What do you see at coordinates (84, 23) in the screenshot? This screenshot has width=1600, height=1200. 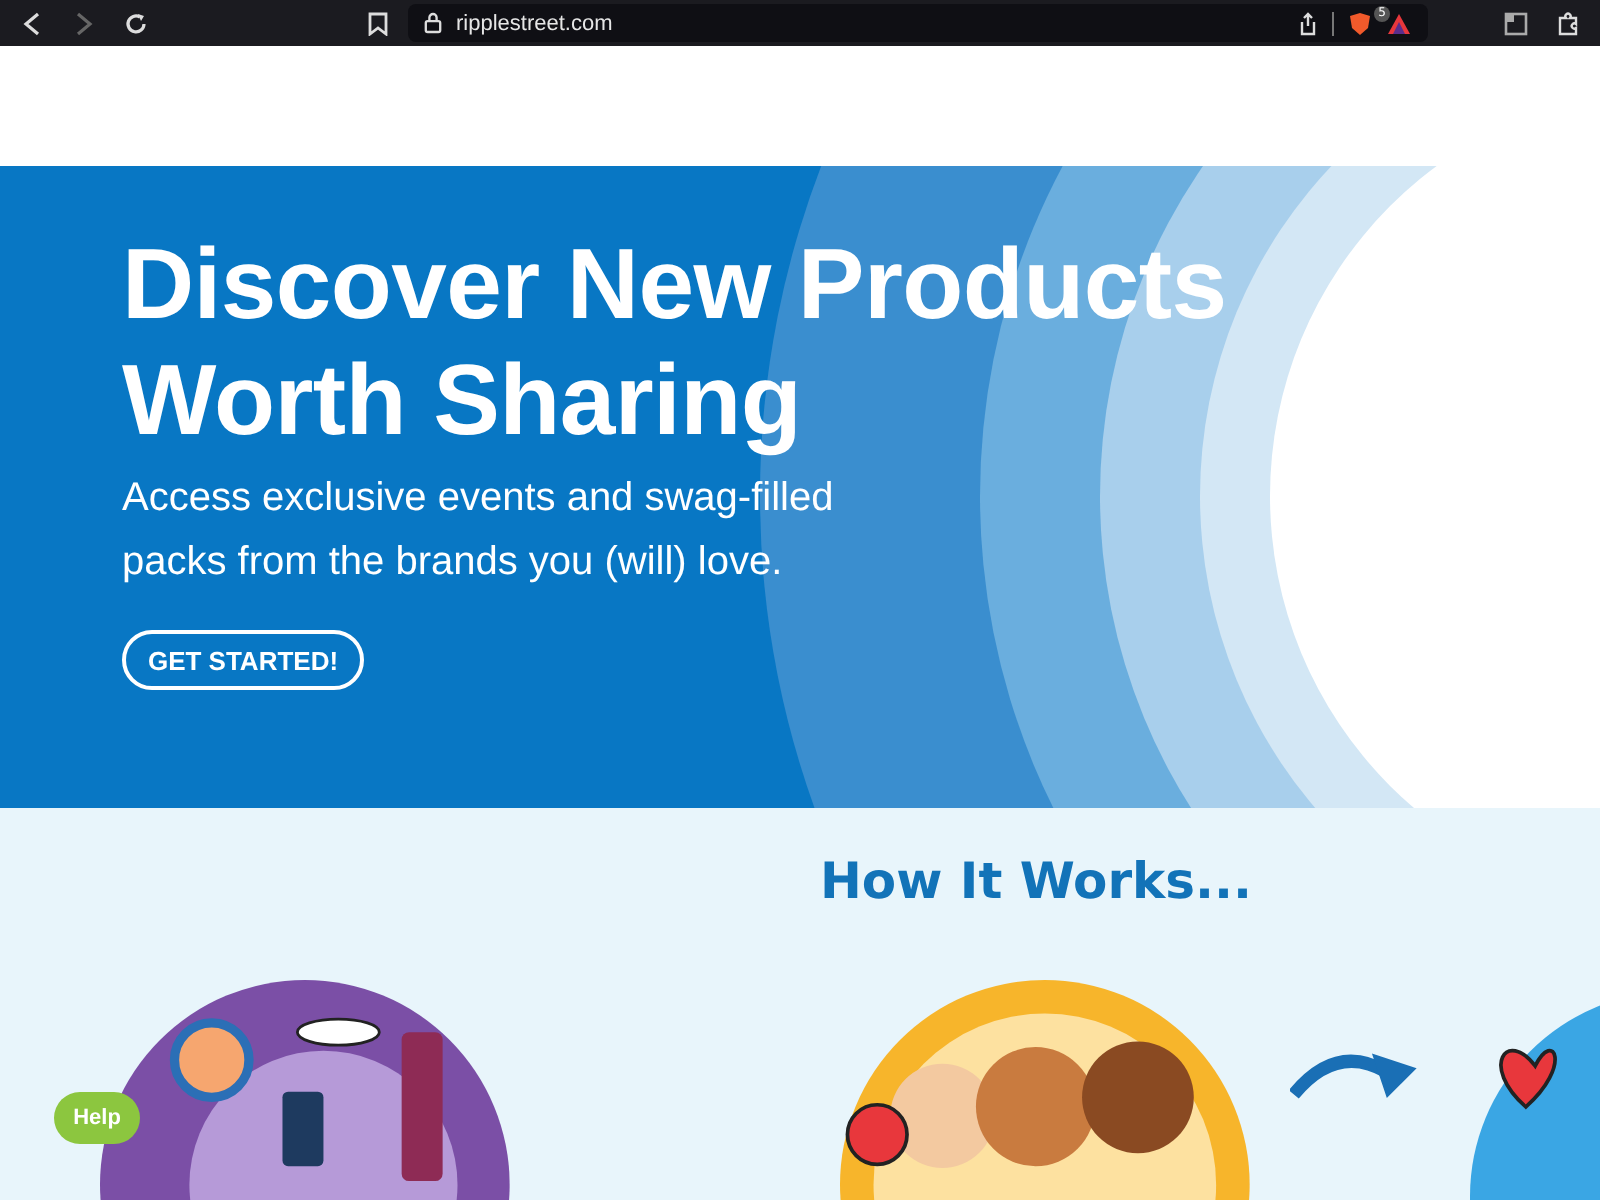 I see `forward-icon` at bounding box center [84, 23].